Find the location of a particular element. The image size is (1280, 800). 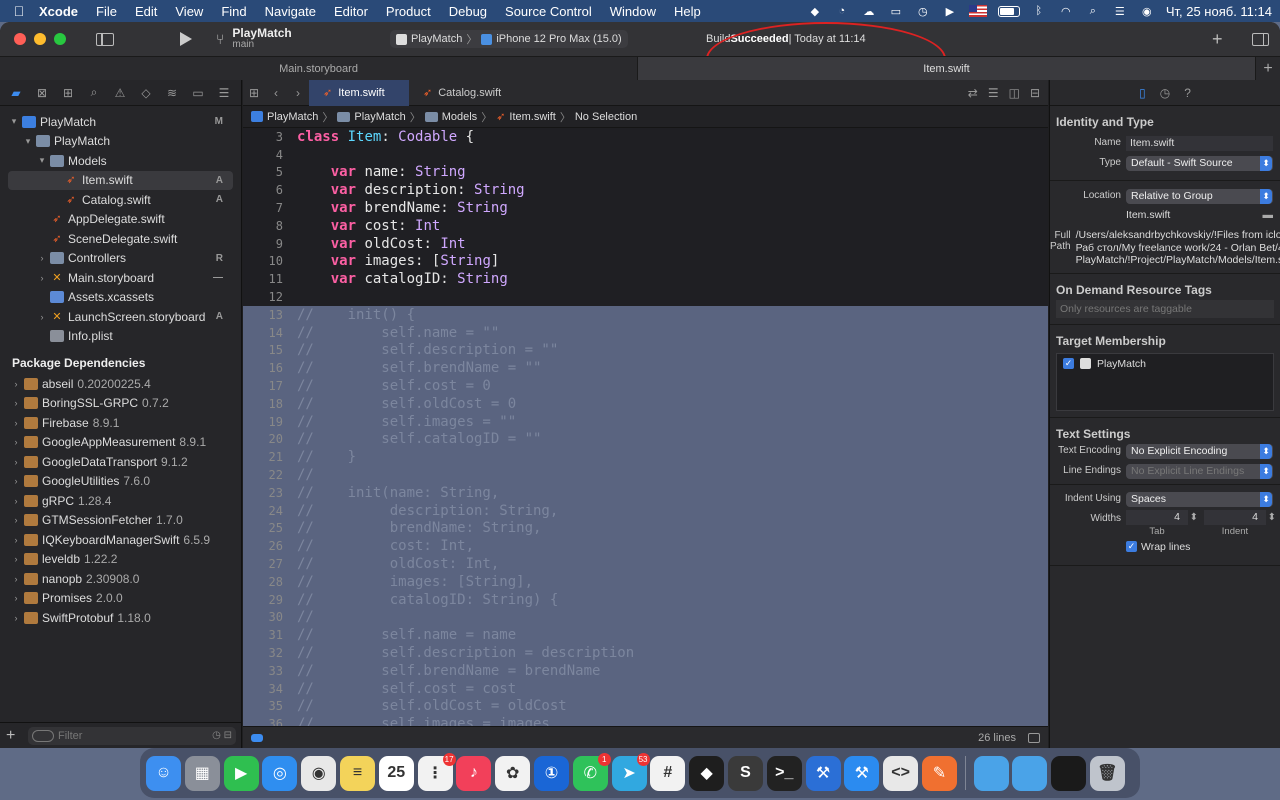

code-line: 4 is located at coordinates (645, 155).